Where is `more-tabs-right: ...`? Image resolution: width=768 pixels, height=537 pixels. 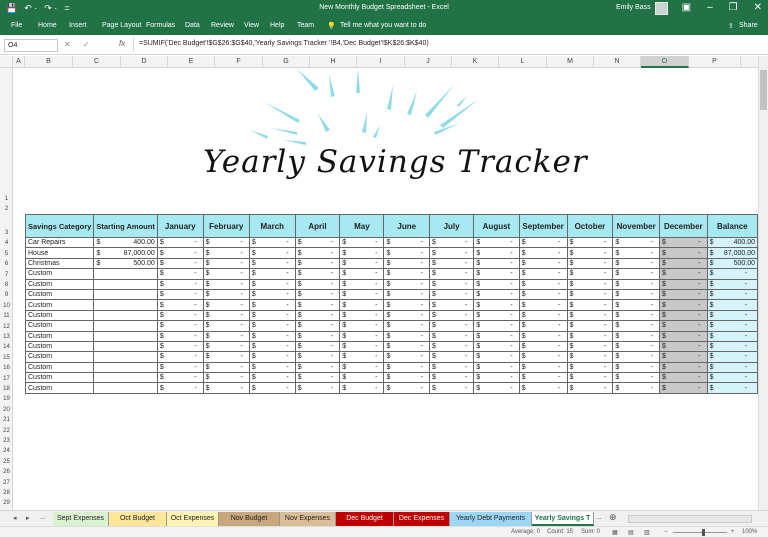
more-tabs-right: ... is located at coordinates (599, 517).